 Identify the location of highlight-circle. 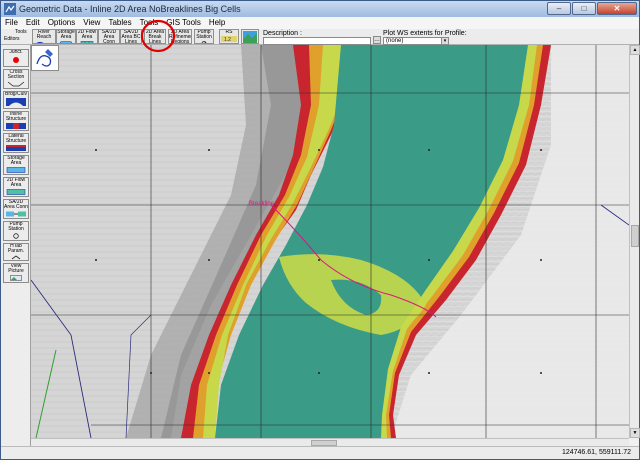
(158, 36).